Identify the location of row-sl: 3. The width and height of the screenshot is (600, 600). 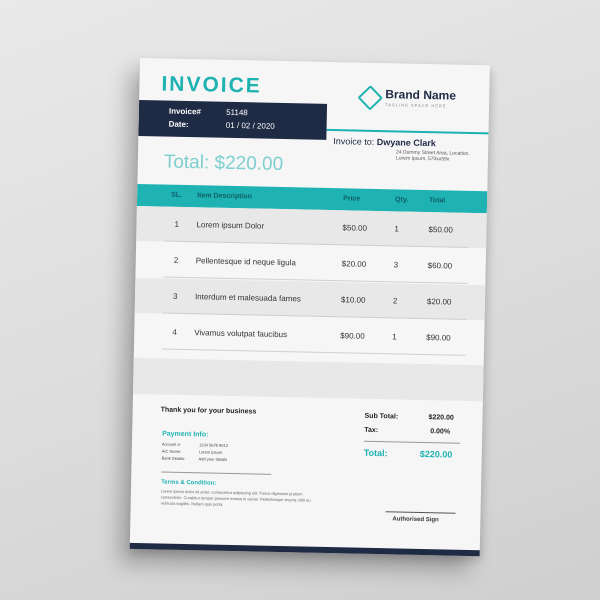
(175, 296).